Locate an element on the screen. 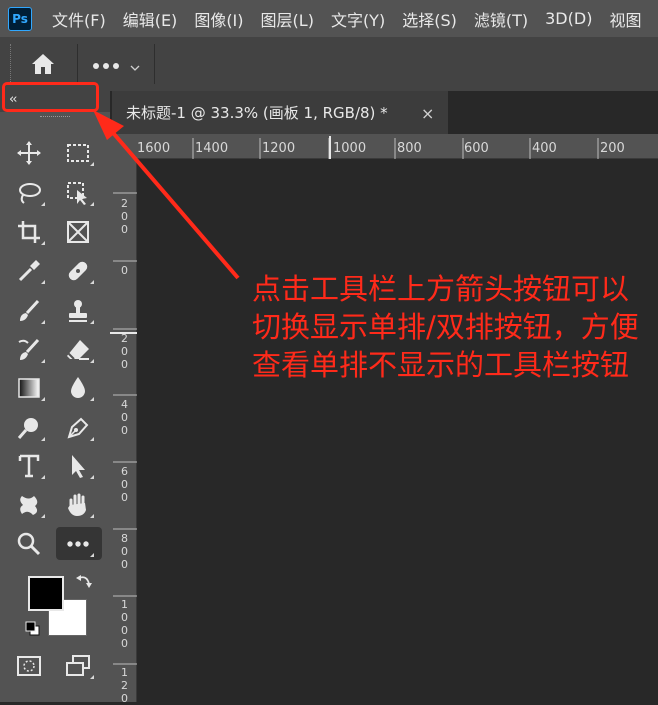  tool-panel-grip is located at coordinates (55, 117).